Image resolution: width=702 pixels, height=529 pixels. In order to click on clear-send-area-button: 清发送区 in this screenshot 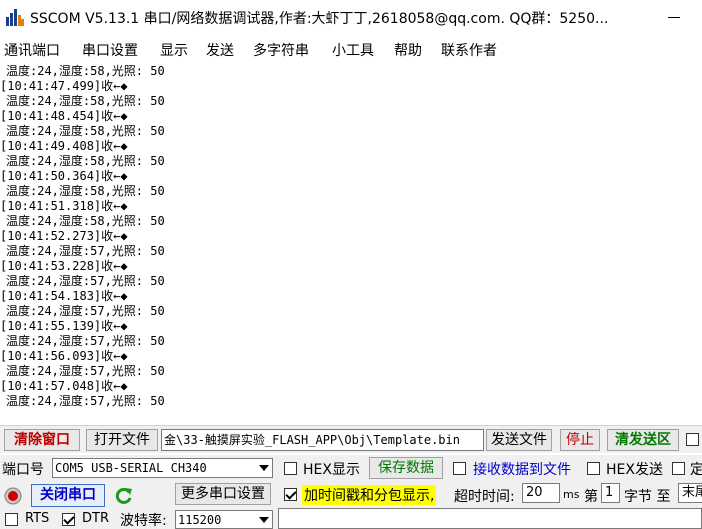, I will do `click(643, 440)`.